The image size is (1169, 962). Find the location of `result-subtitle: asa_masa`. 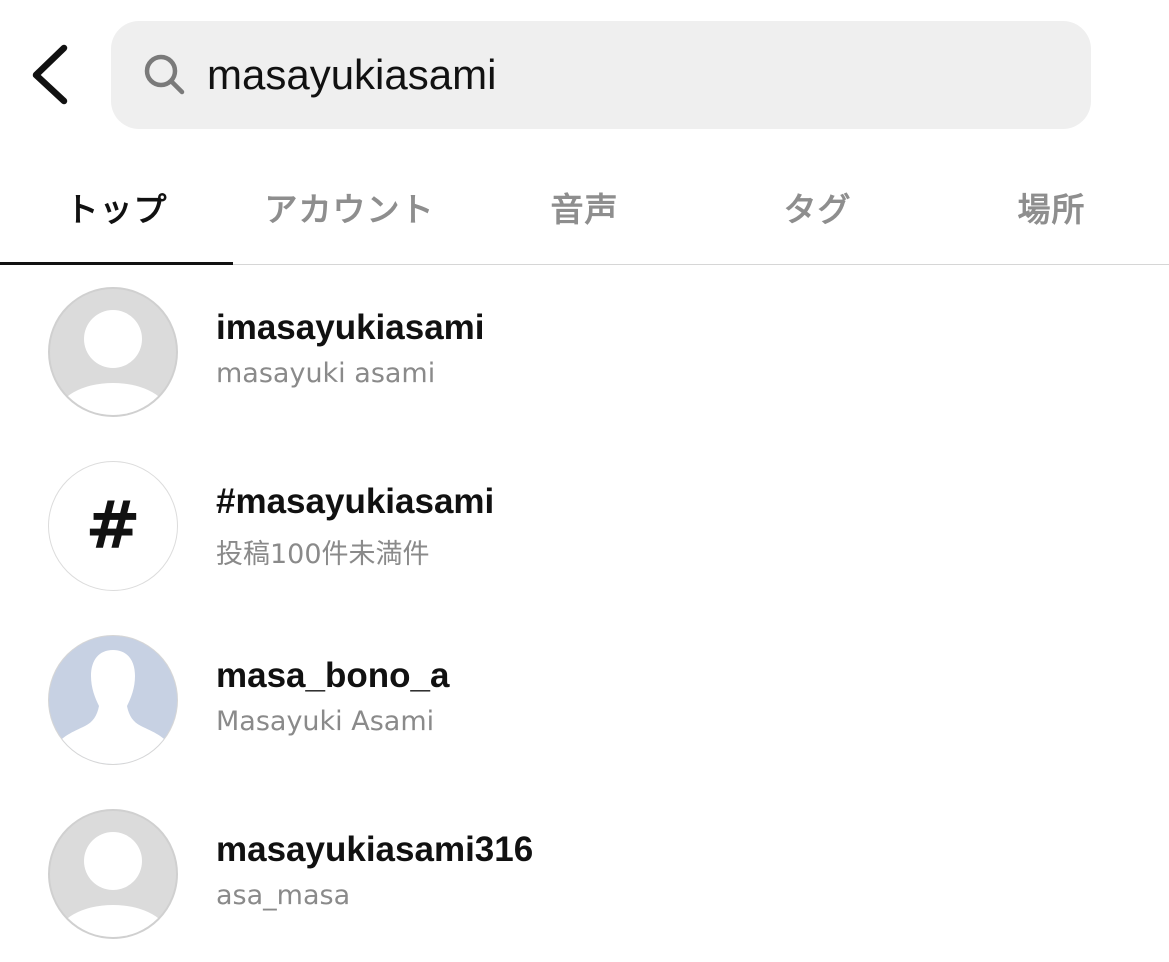

result-subtitle: asa_masa is located at coordinates (283, 895).